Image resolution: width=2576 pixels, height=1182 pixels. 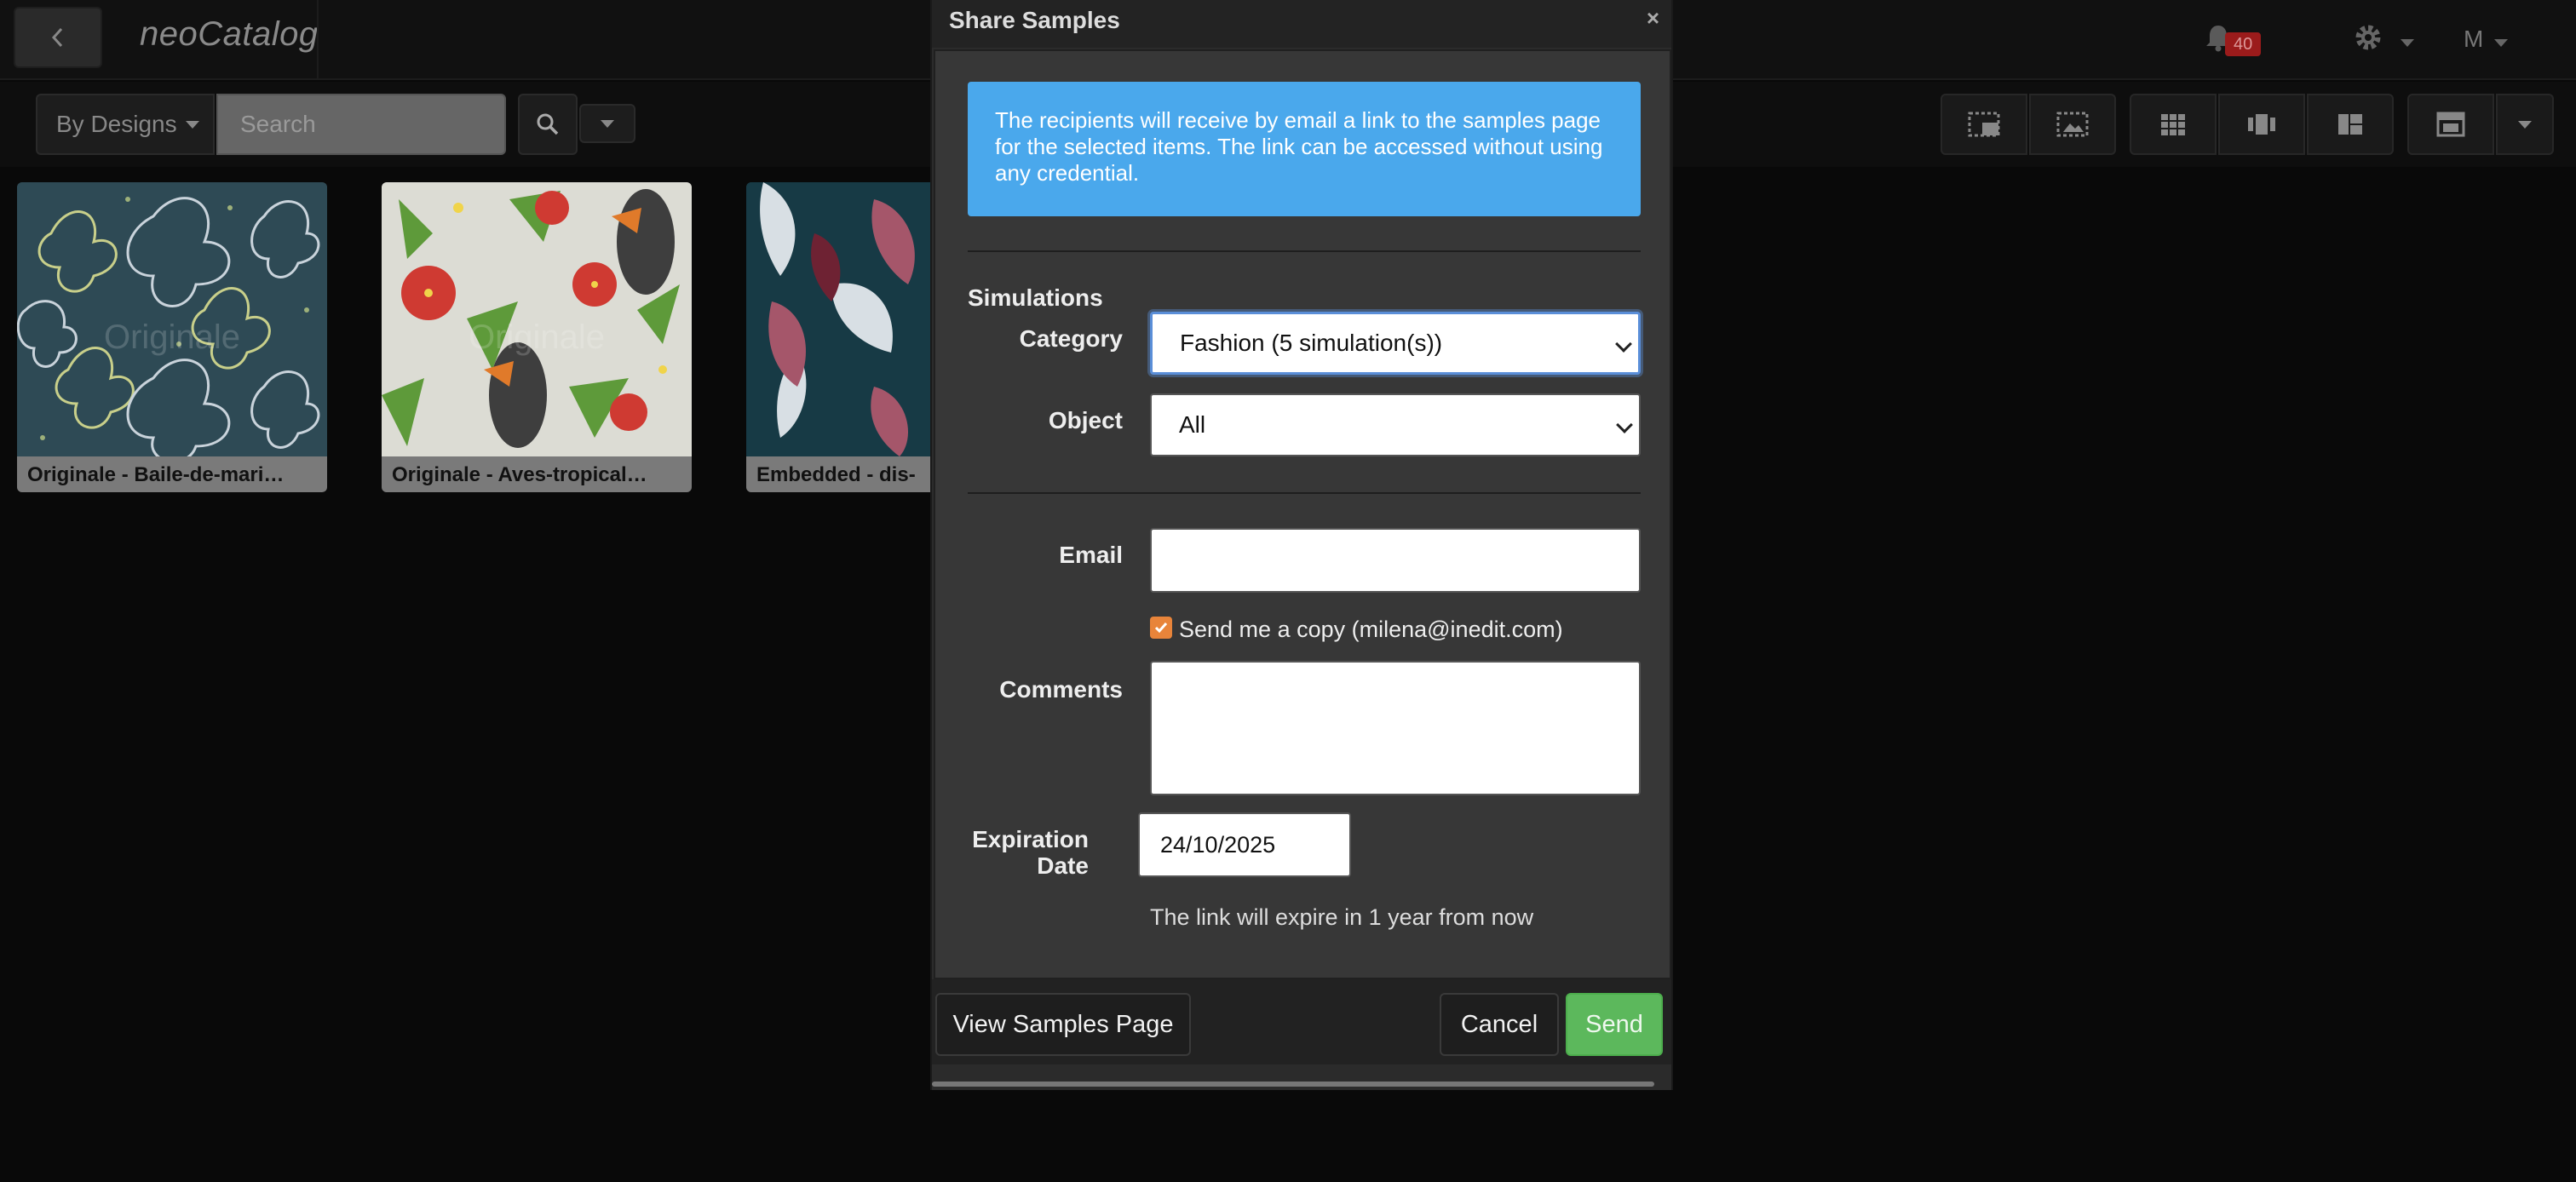 I want to click on group-by-label: By Designs, so click(x=117, y=124).